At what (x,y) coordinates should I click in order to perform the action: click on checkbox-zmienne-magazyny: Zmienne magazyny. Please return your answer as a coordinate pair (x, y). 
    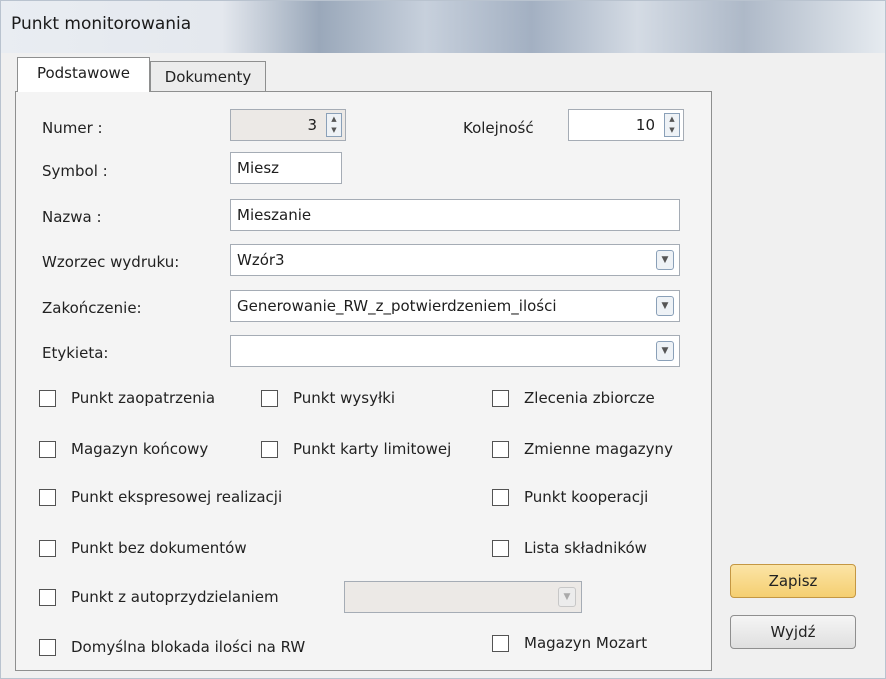
    Looking at the image, I should click on (582, 449).